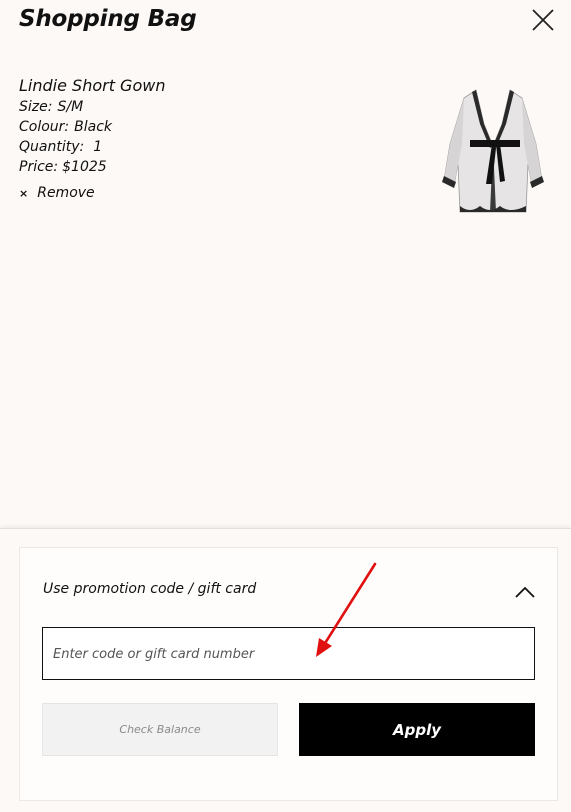 The height and width of the screenshot is (812, 571). What do you see at coordinates (108, 19) in the screenshot?
I see `page-title: Shopping Bag` at bounding box center [108, 19].